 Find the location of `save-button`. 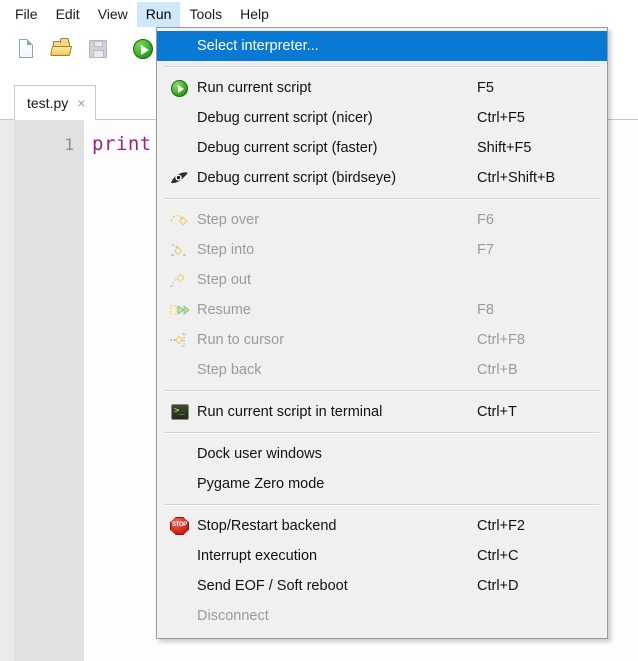

save-button is located at coordinates (99, 49).